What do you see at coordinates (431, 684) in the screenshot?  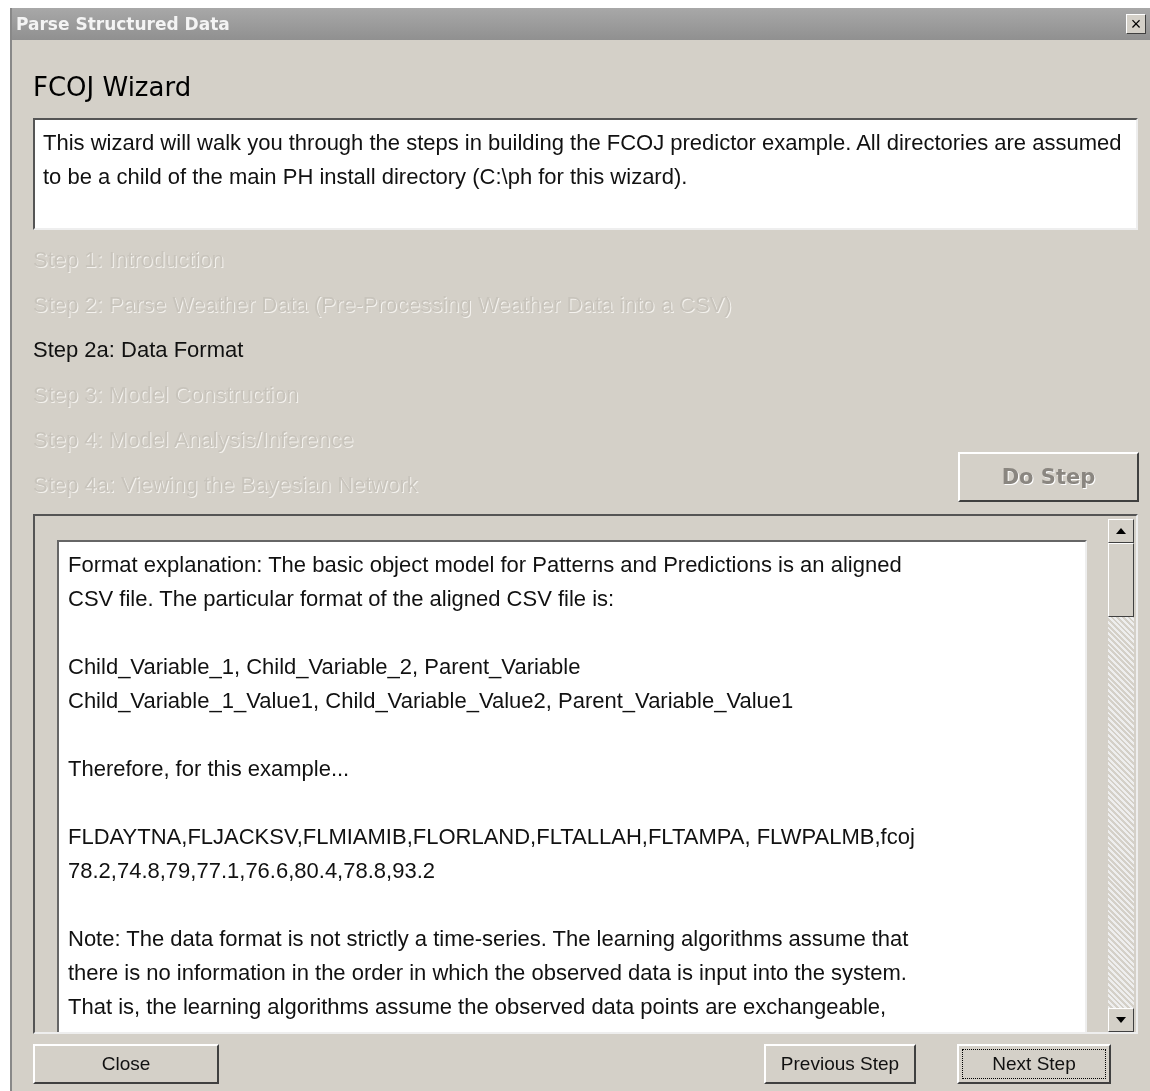 I see `paragraph: Child_Variable_1, Child_Variable_2, Parent_Variable Child_Variable_1_Value1, Child_Variable_Value2, Parent_Variable_Value1` at bounding box center [431, 684].